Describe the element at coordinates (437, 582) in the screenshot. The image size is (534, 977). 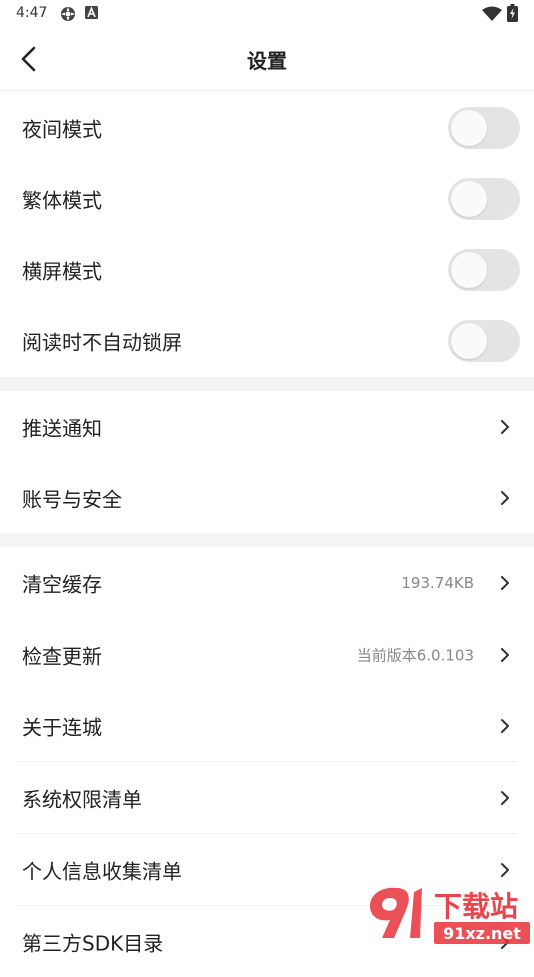
I see `cache-size-value: 193.74KB` at that location.